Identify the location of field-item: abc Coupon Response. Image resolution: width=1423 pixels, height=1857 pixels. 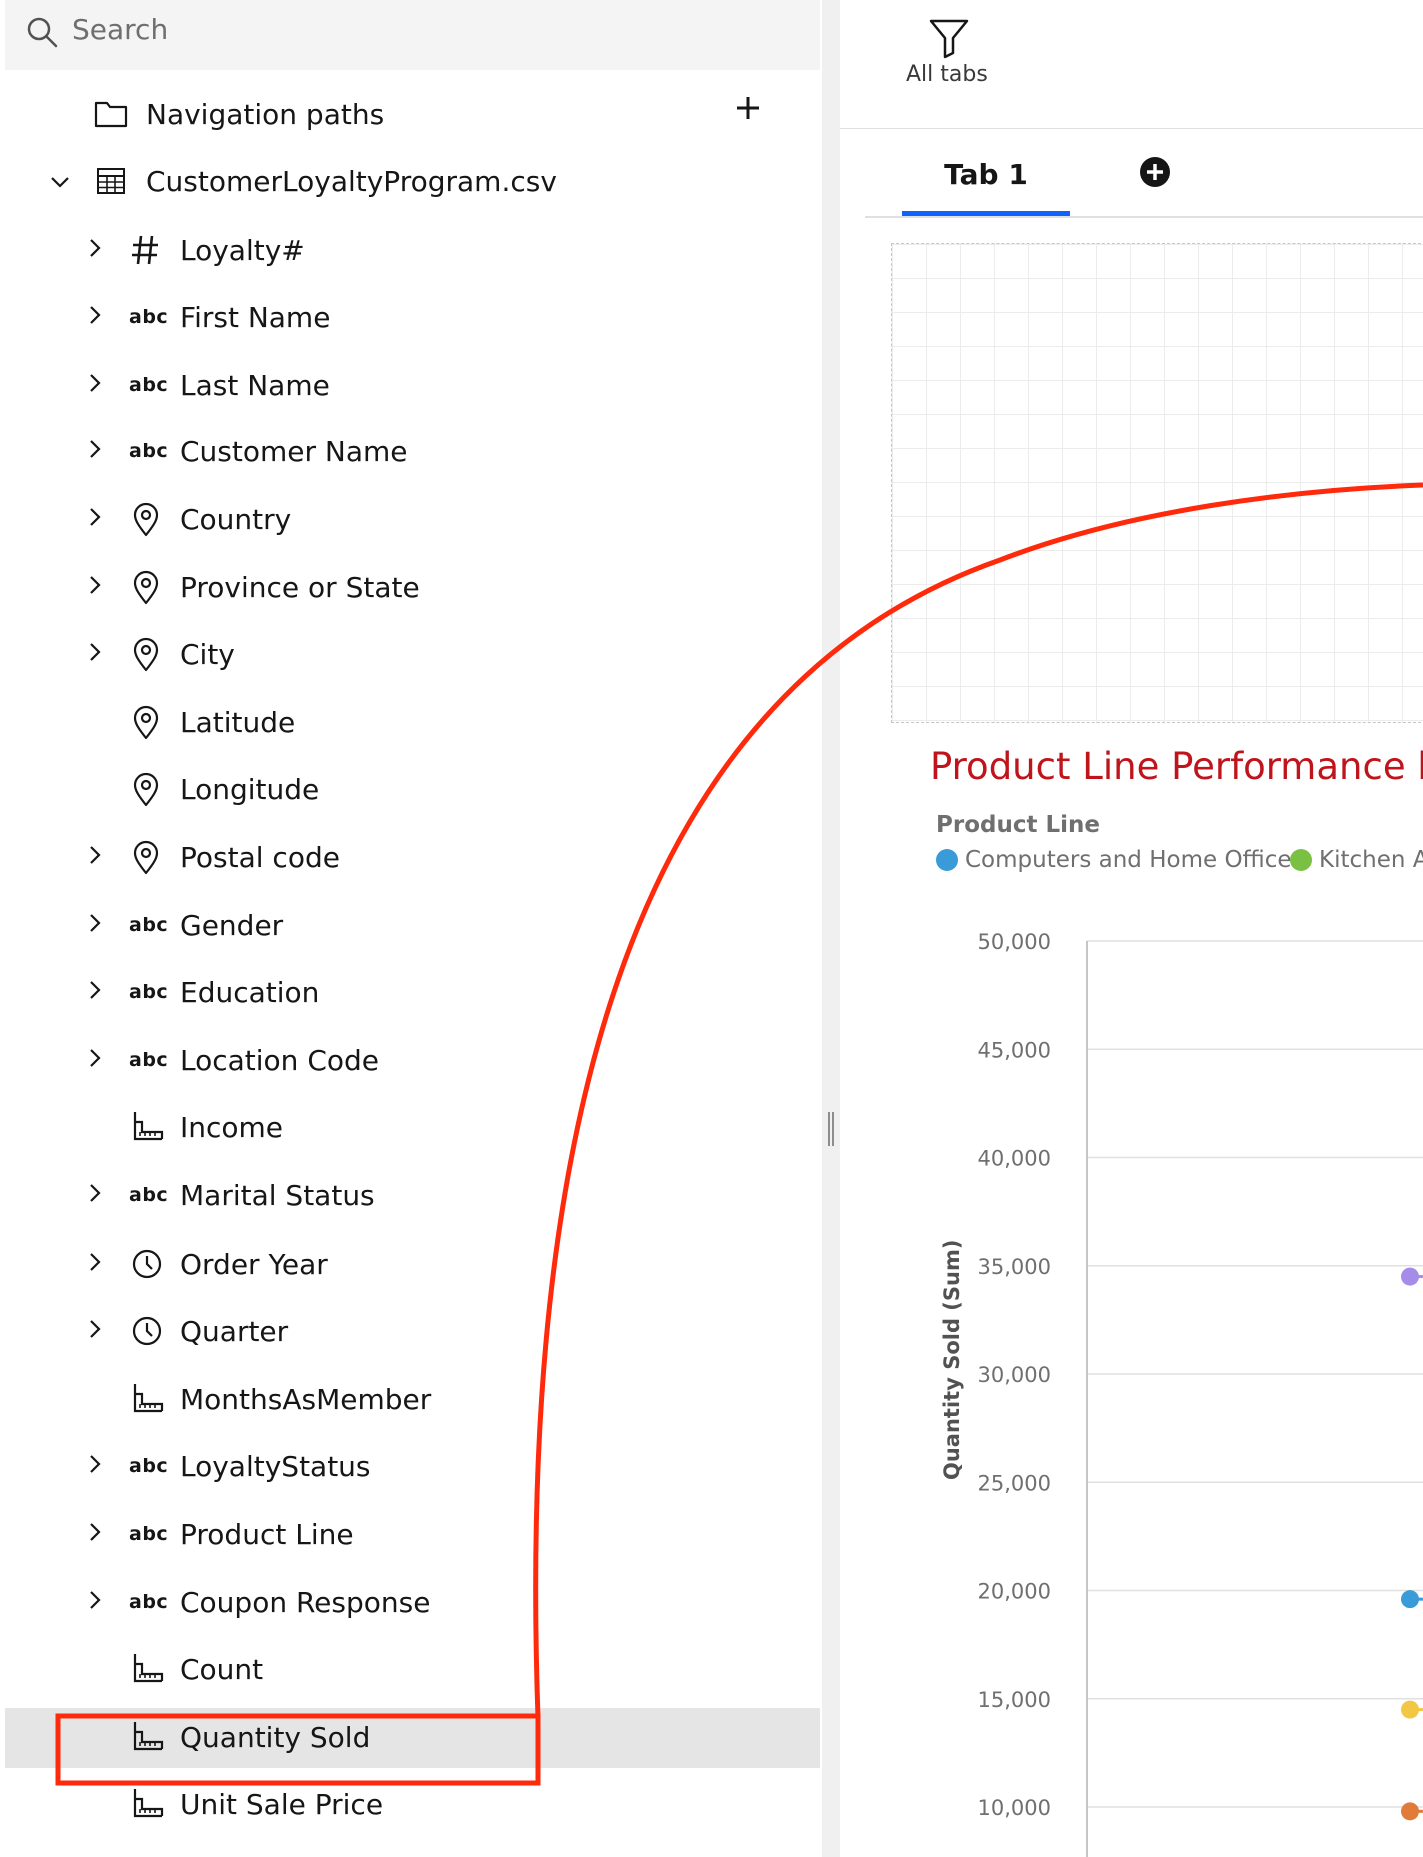
(412, 1603).